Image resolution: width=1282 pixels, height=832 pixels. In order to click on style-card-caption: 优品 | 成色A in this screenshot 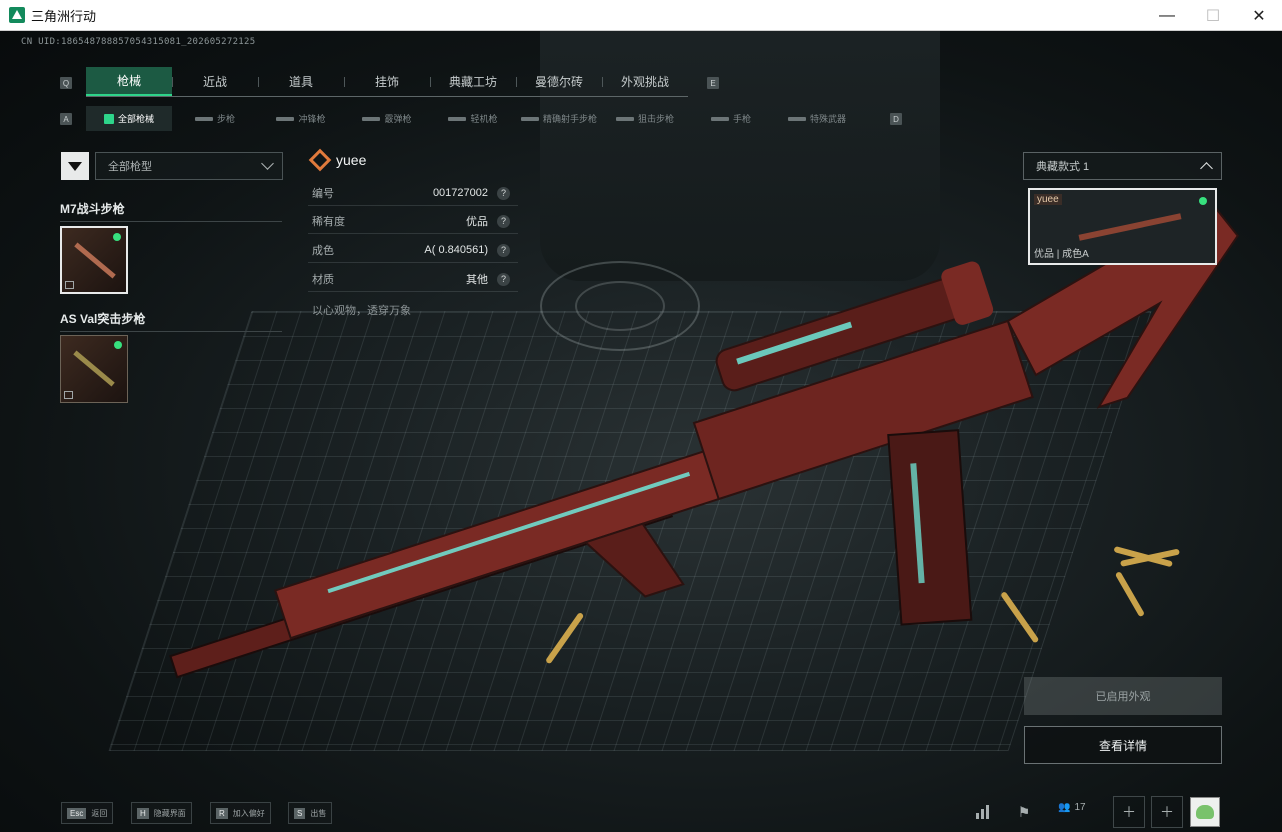, I will do `click(1061, 254)`.